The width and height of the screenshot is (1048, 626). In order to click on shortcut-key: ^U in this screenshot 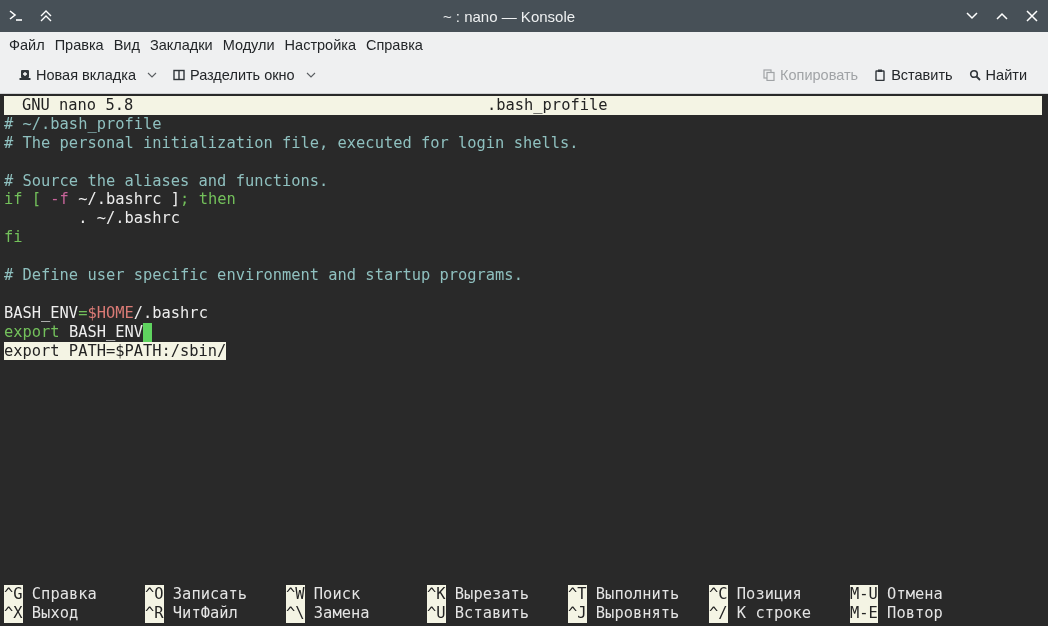, I will do `click(436, 613)`.